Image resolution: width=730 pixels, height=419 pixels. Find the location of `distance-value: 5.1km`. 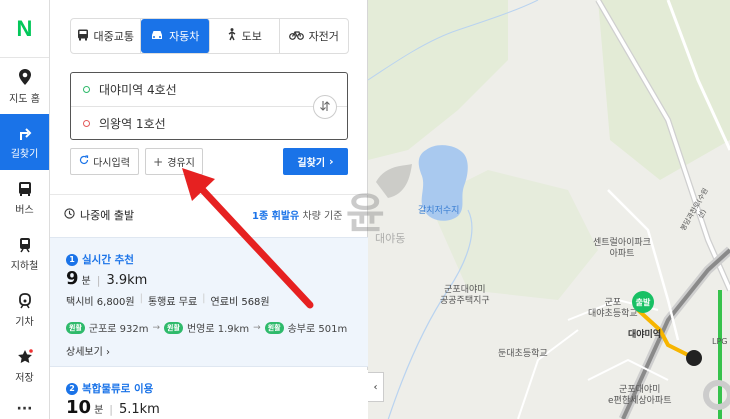

distance-value: 5.1km is located at coordinates (139, 409).